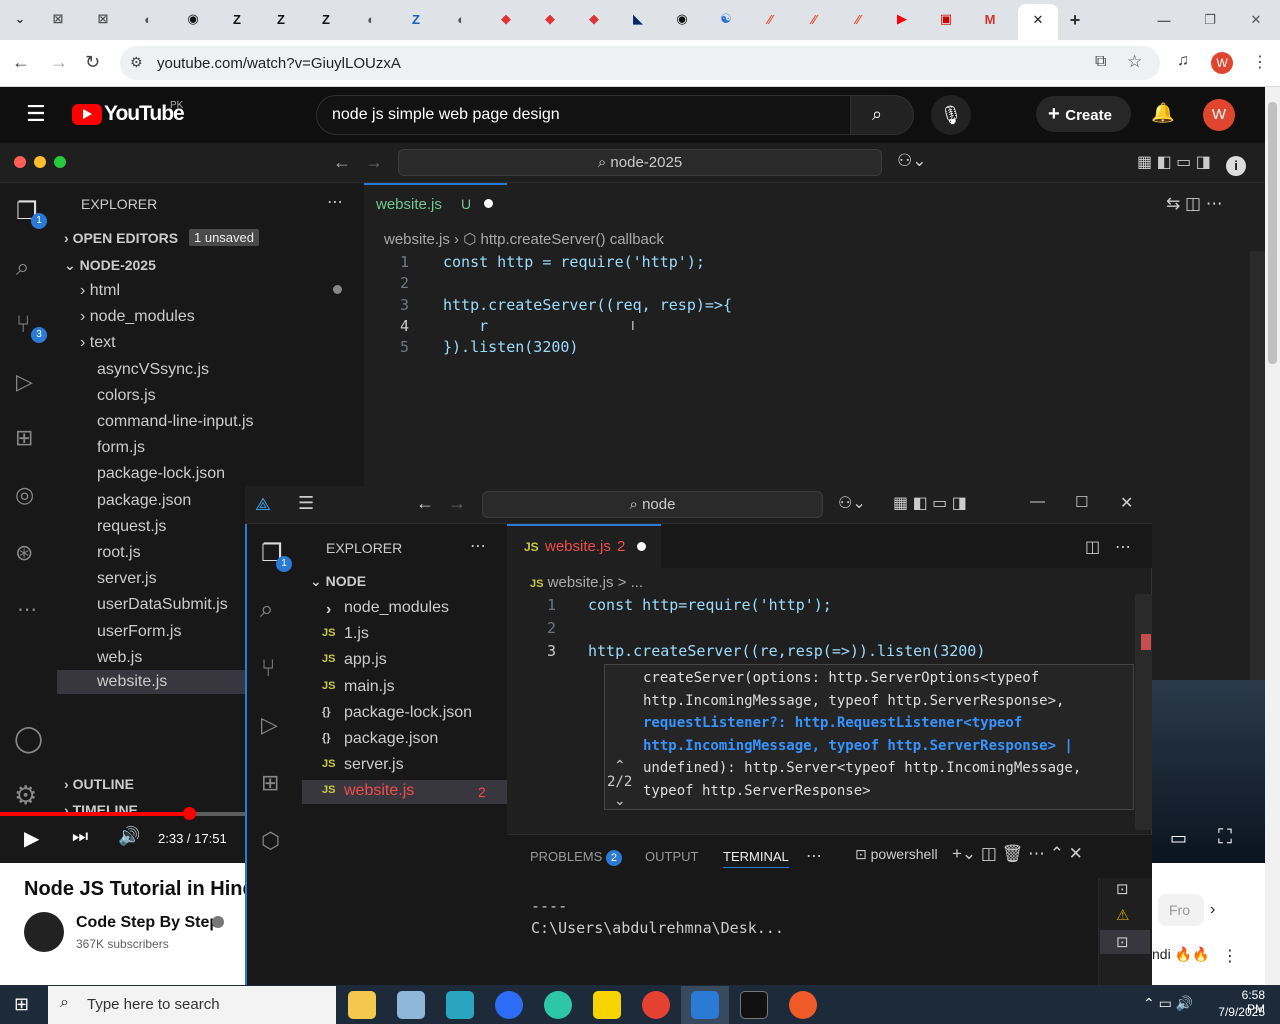 This screenshot has width=1280, height=1024. What do you see at coordinates (576, 857) in the screenshot?
I see `tab-problems: PROBLEMS 2` at bounding box center [576, 857].